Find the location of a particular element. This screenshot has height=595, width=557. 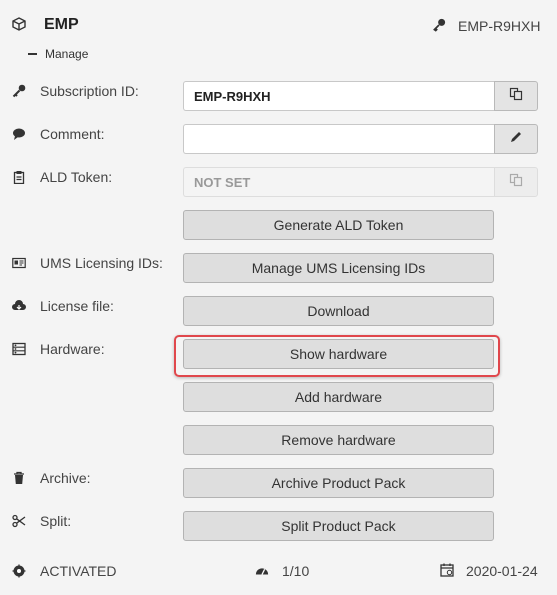

pencil-icon is located at coordinates (516, 139).